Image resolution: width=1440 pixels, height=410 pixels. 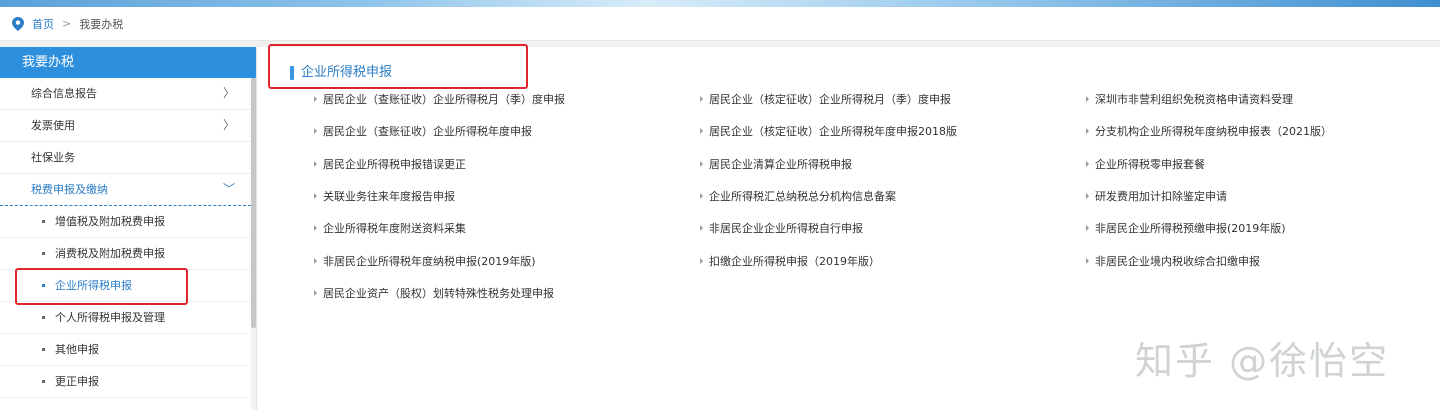 What do you see at coordinates (228, 189) in the screenshot?
I see `chevron-down-icon: ﹀` at bounding box center [228, 189].